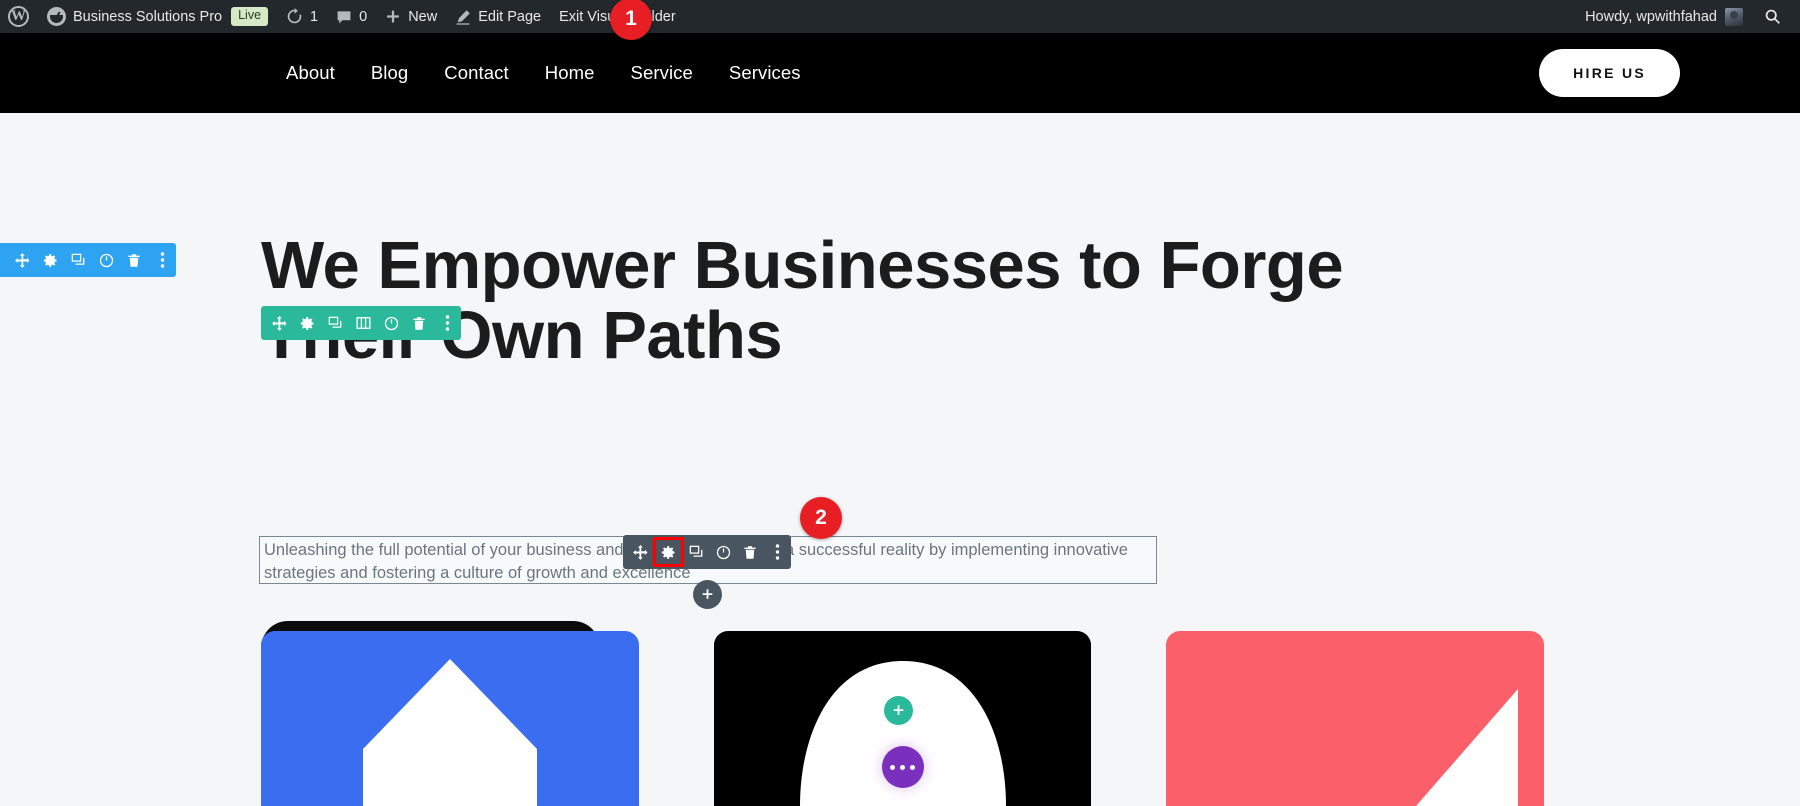 This screenshot has width=1800, height=806. Describe the element at coordinates (1355, 718) in the screenshot. I see `card-red` at that location.